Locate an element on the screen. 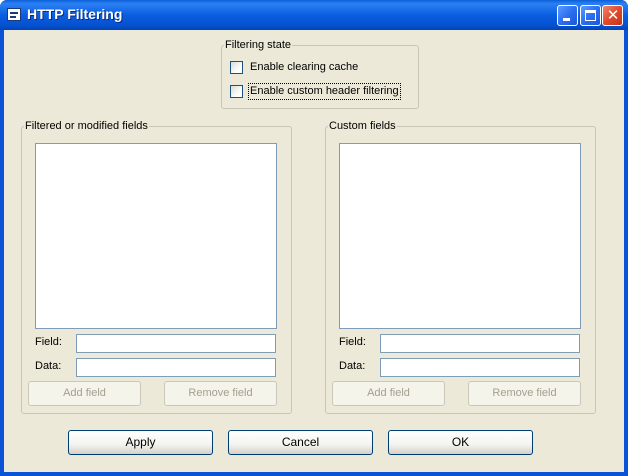  custom-field-input is located at coordinates (480, 343).